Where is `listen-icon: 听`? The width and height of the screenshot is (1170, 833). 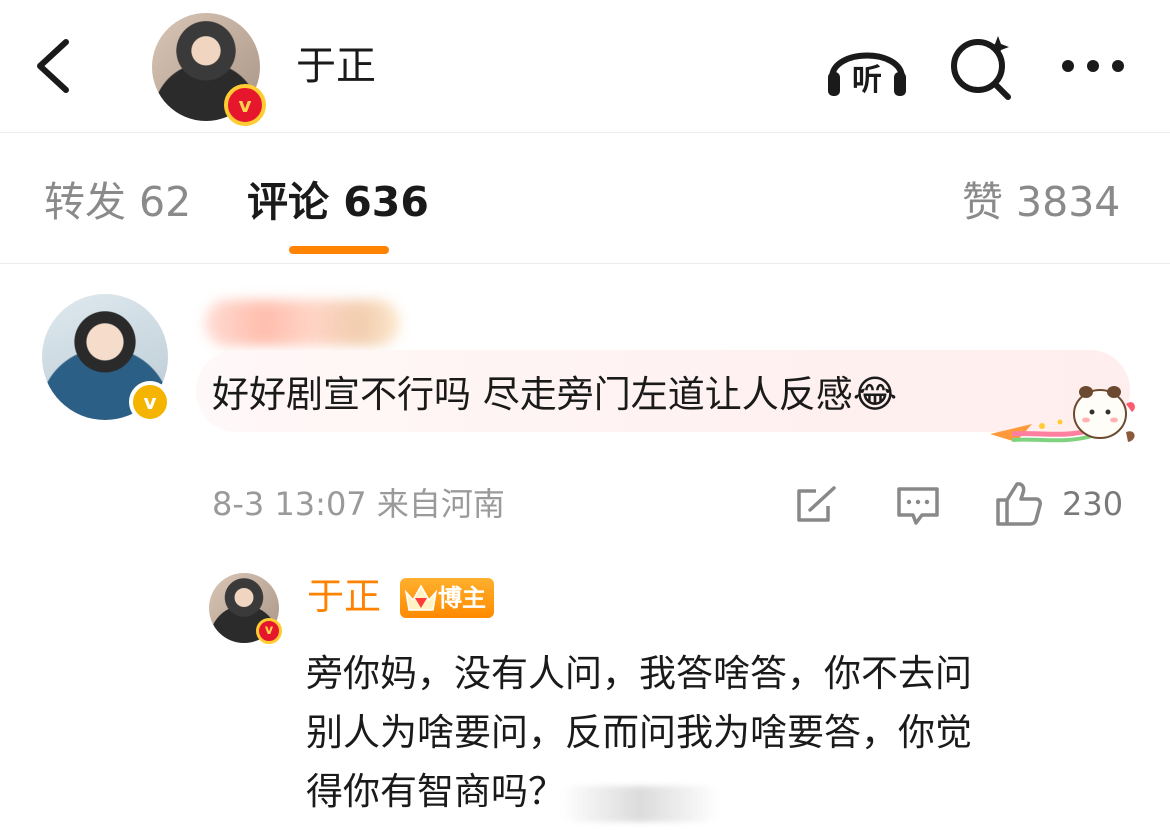
listen-icon: 听 is located at coordinates (867, 67).